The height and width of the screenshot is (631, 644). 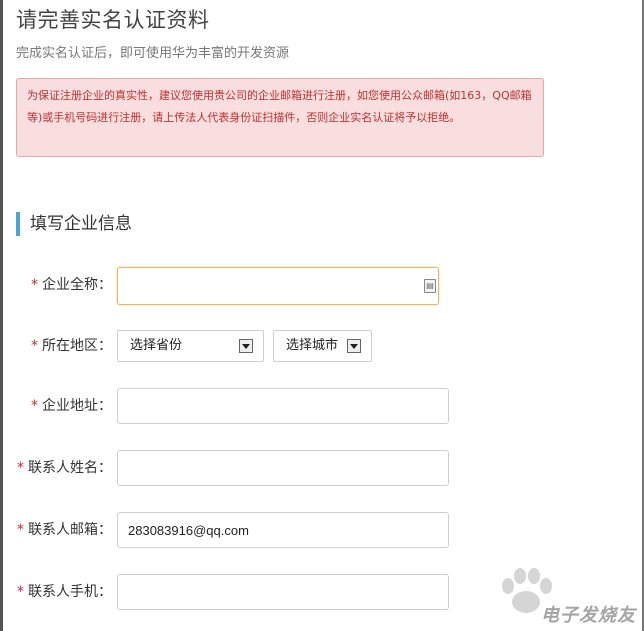 I want to click on page-title: 请完善实名认证资料, so click(x=113, y=20).